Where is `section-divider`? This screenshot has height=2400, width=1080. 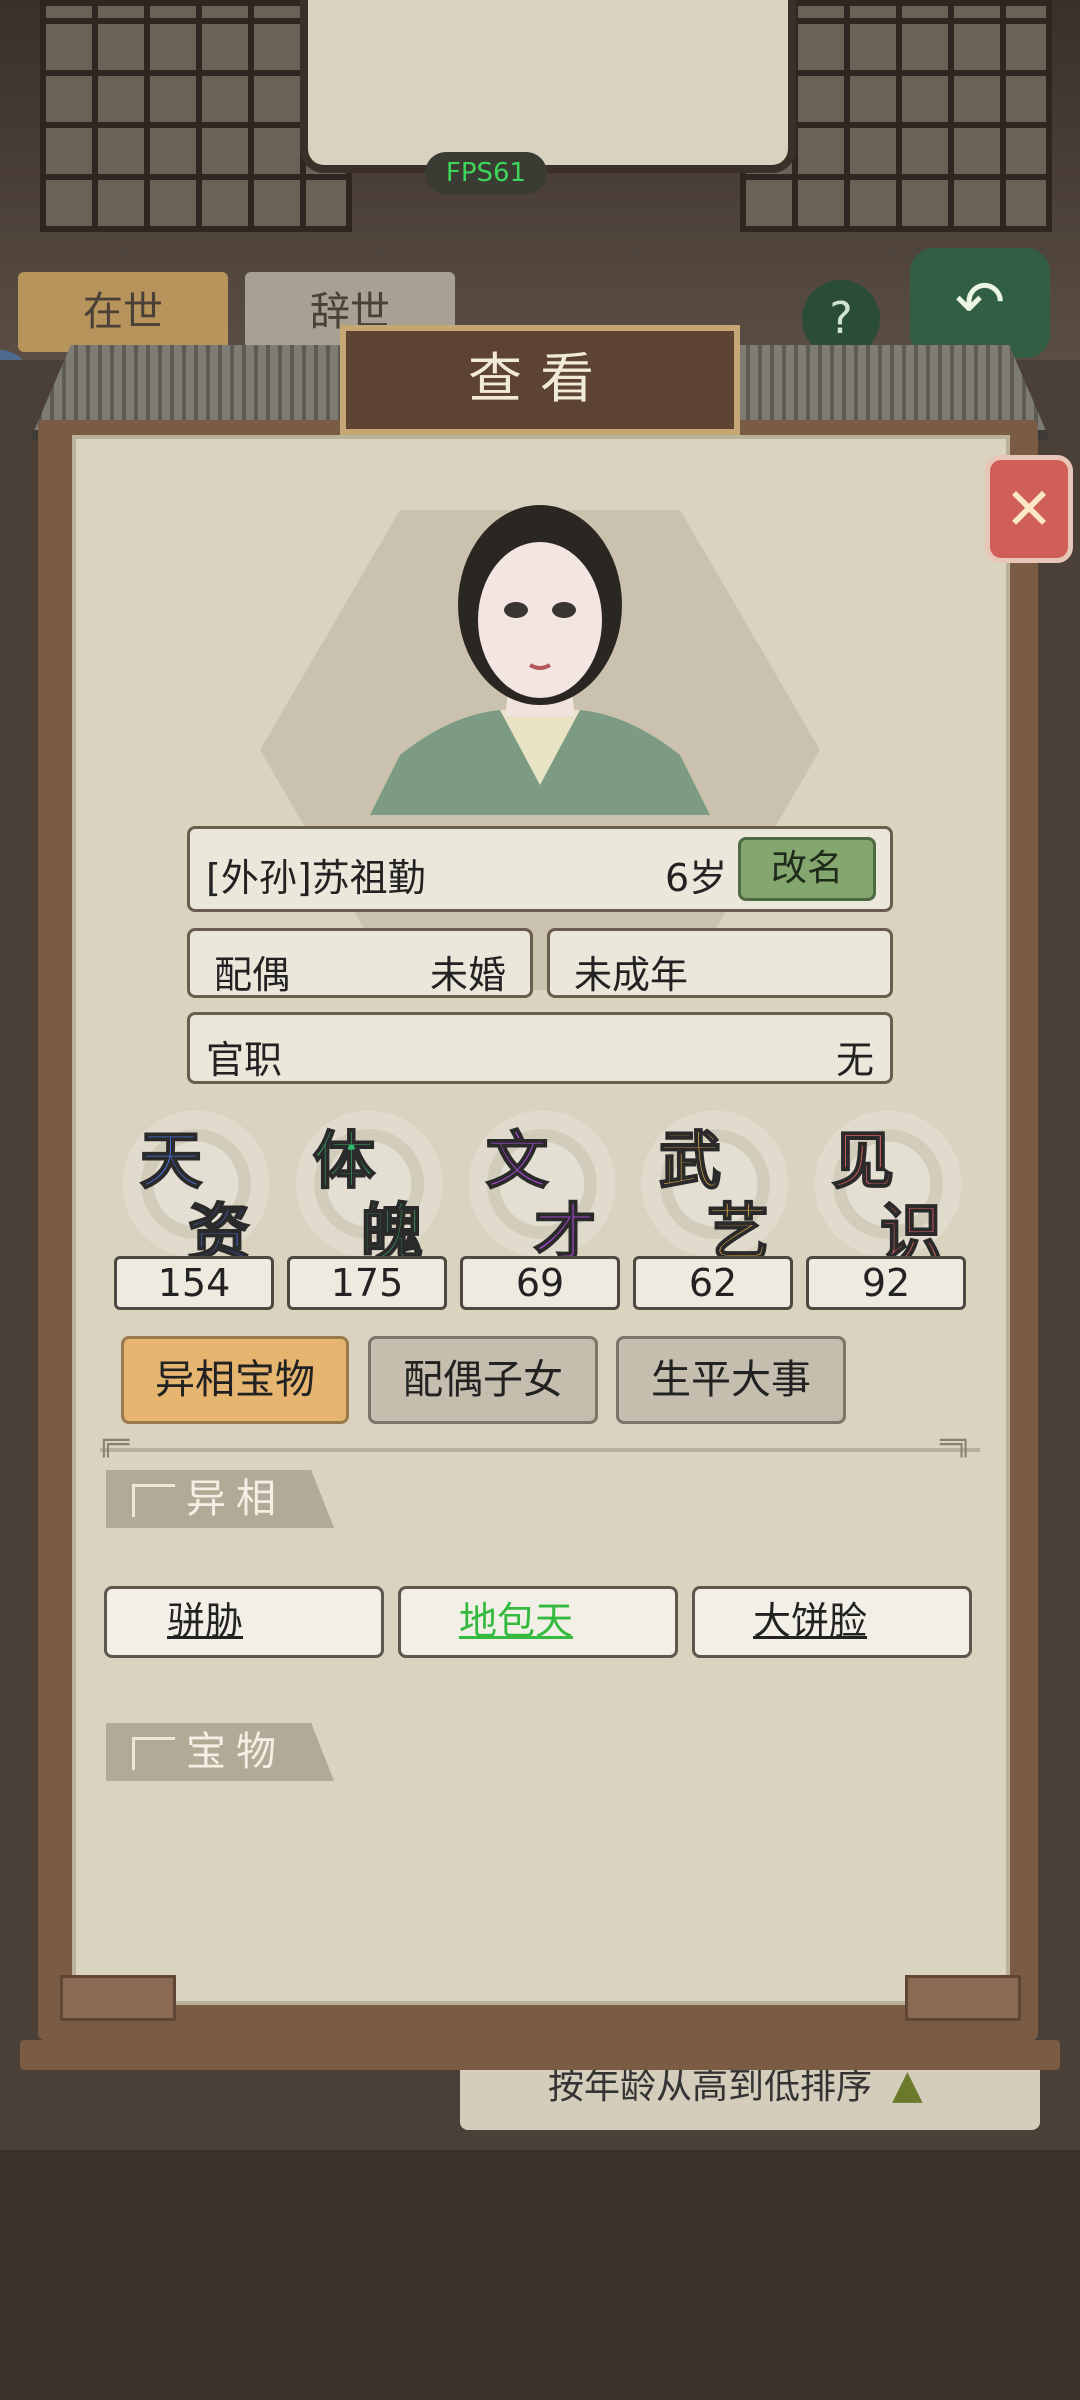
section-divider is located at coordinates (540, 1450).